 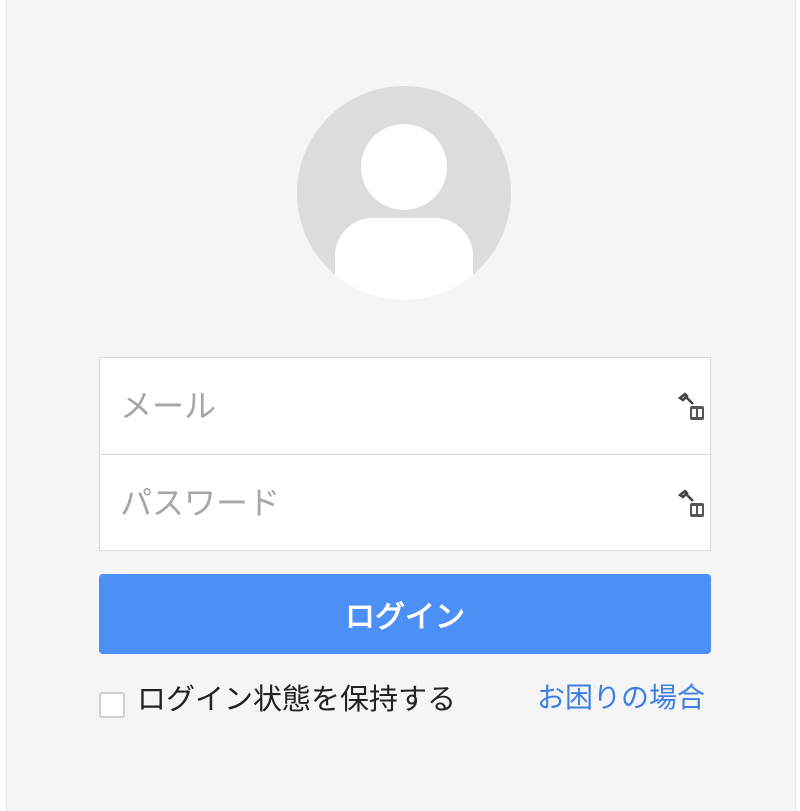 What do you see at coordinates (621, 696) in the screenshot?
I see `help-link: お困りの場合` at bounding box center [621, 696].